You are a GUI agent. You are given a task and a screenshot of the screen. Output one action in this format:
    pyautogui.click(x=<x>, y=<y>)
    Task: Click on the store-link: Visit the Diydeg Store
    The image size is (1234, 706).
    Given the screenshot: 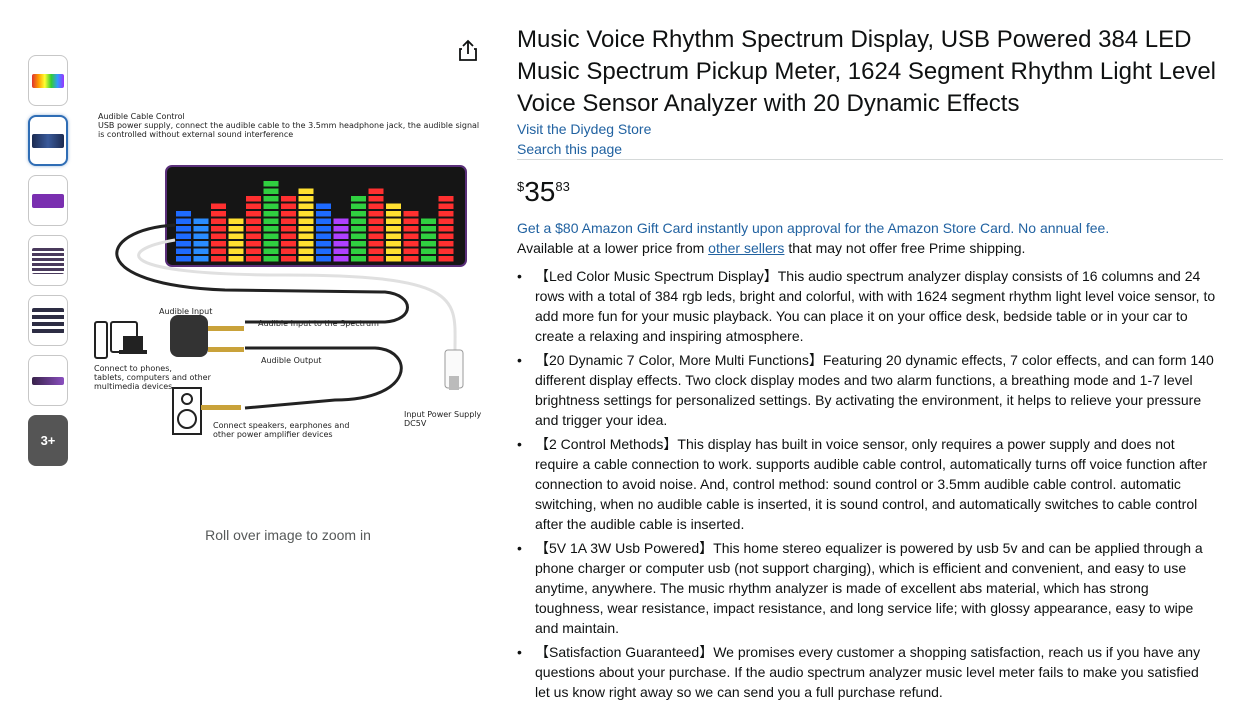 What is the action you would take?
    pyautogui.click(x=584, y=129)
    